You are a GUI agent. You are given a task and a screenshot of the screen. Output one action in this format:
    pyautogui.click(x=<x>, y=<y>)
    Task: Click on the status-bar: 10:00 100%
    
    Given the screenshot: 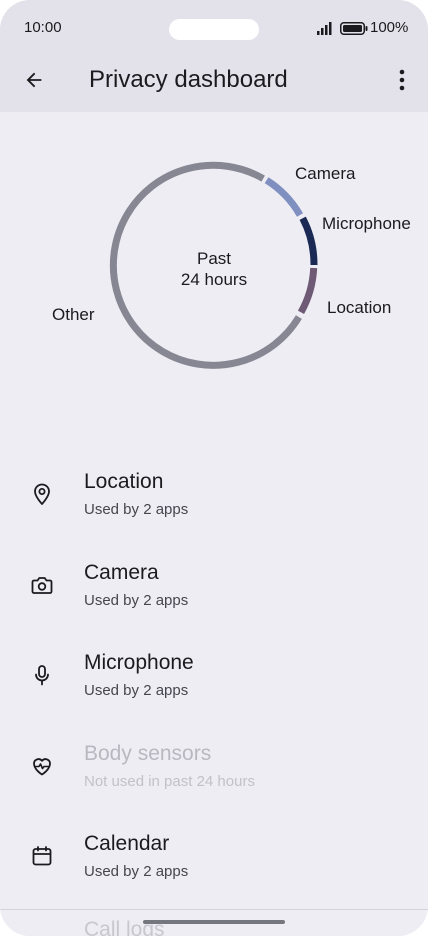 What is the action you would take?
    pyautogui.click(x=214, y=30)
    